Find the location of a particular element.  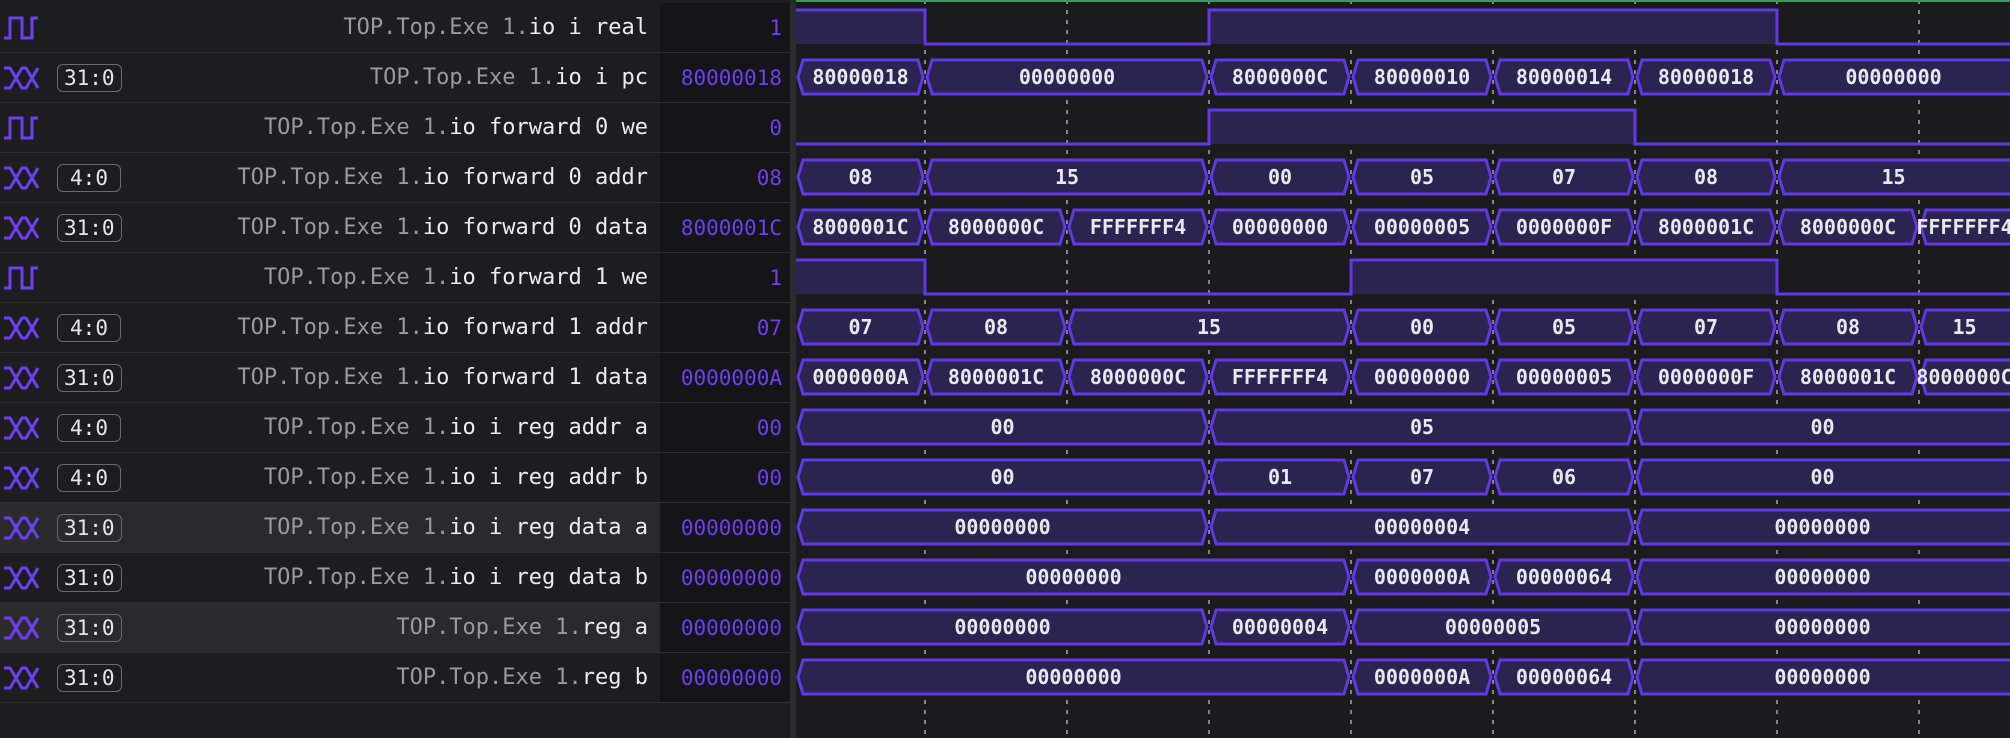

signal-cursor-value: 80000018 is located at coordinates (725, 77).